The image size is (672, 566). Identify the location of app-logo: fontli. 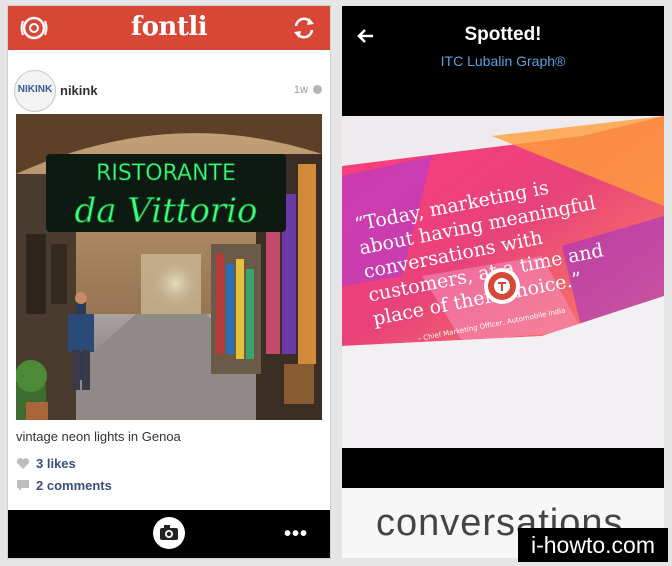
(169, 27).